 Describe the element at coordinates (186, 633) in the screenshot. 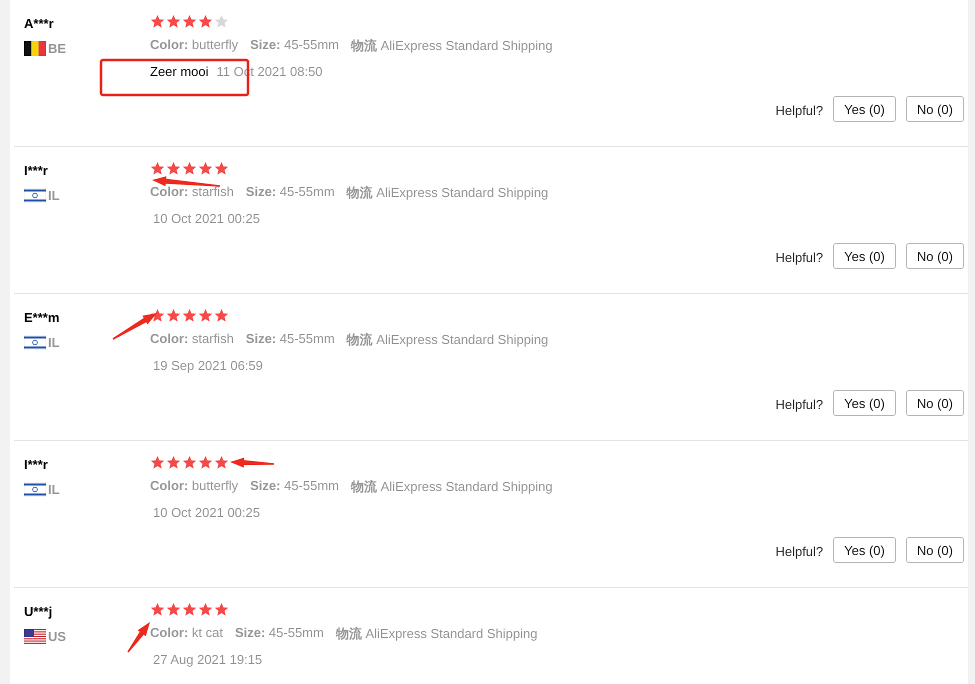

I see `color-attribute: Color: kt cat` at that location.